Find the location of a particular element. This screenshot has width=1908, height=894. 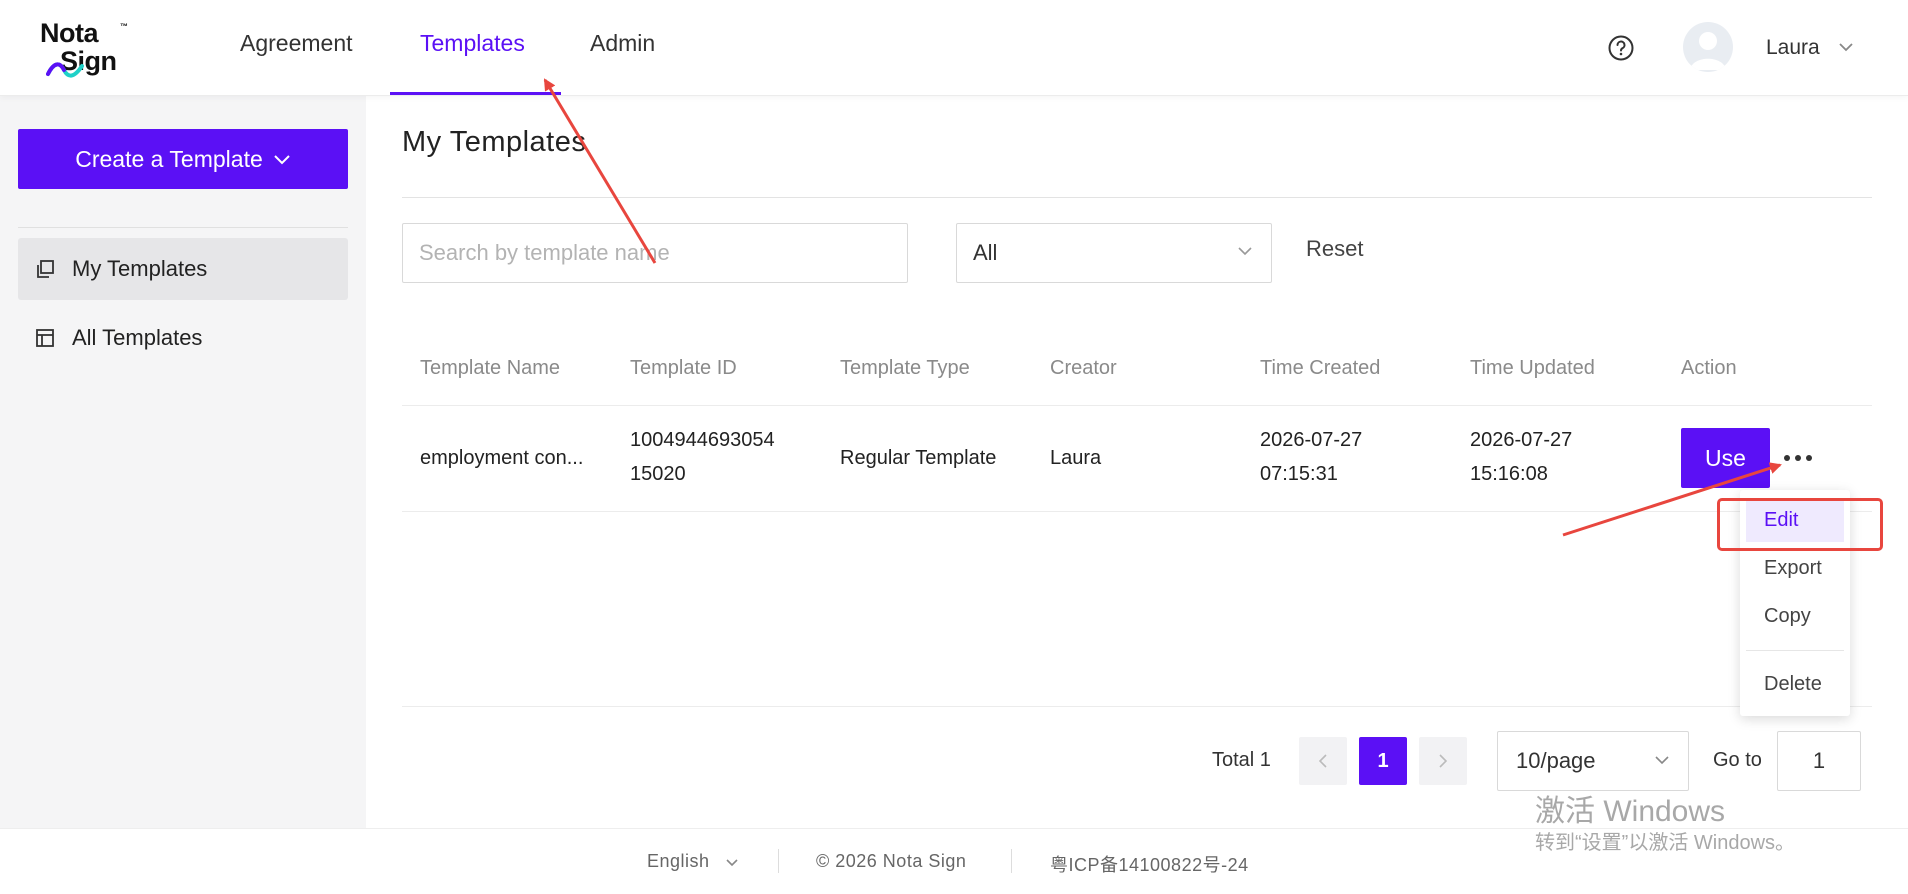

page-title: My Templates is located at coordinates (494, 142).